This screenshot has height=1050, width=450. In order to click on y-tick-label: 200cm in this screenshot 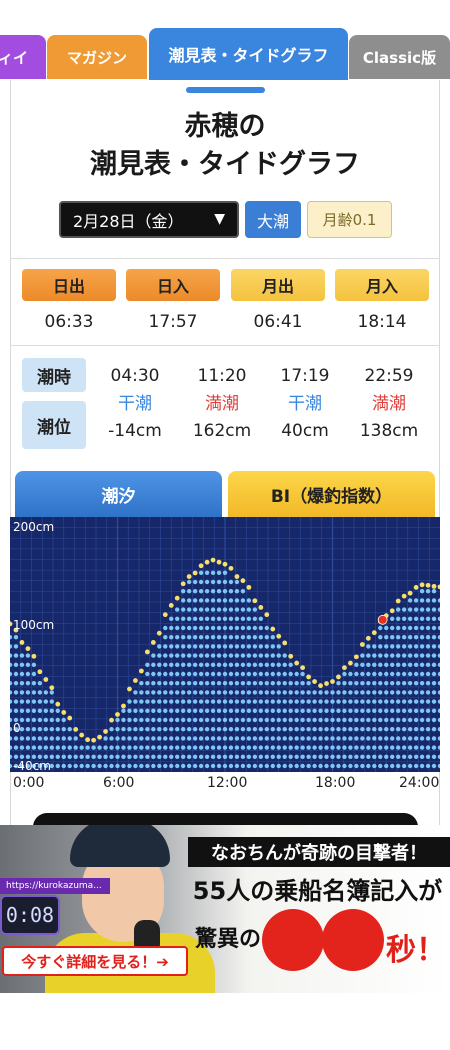, I will do `click(33, 527)`.